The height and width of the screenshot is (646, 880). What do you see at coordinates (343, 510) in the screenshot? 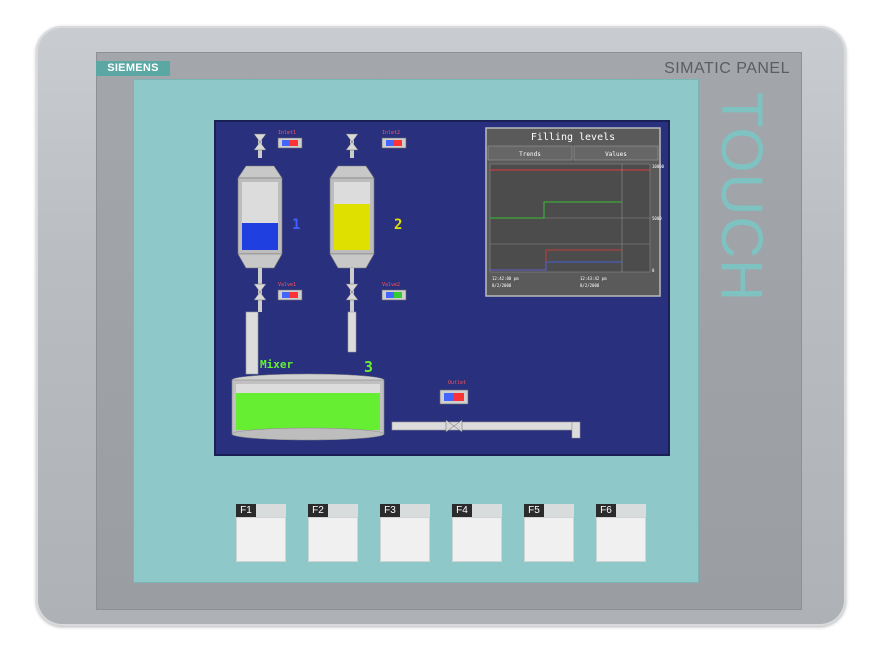
I see `f2-key-corner` at bounding box center [343, 510].